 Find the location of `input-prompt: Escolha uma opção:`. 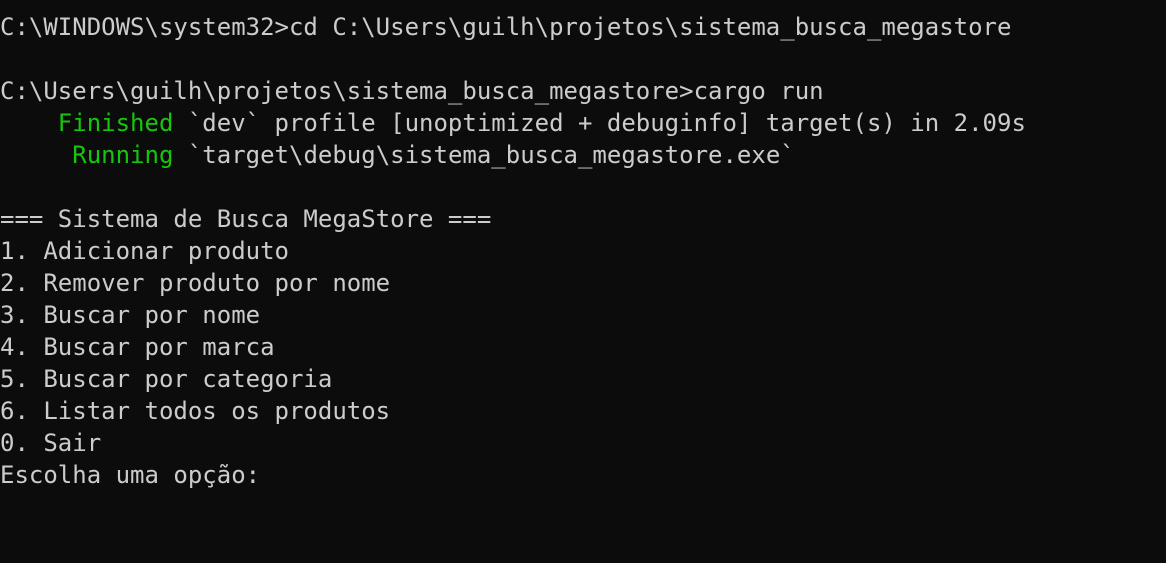

input-prompt: Escolha uma opção: is located at coordinates (130, 475).